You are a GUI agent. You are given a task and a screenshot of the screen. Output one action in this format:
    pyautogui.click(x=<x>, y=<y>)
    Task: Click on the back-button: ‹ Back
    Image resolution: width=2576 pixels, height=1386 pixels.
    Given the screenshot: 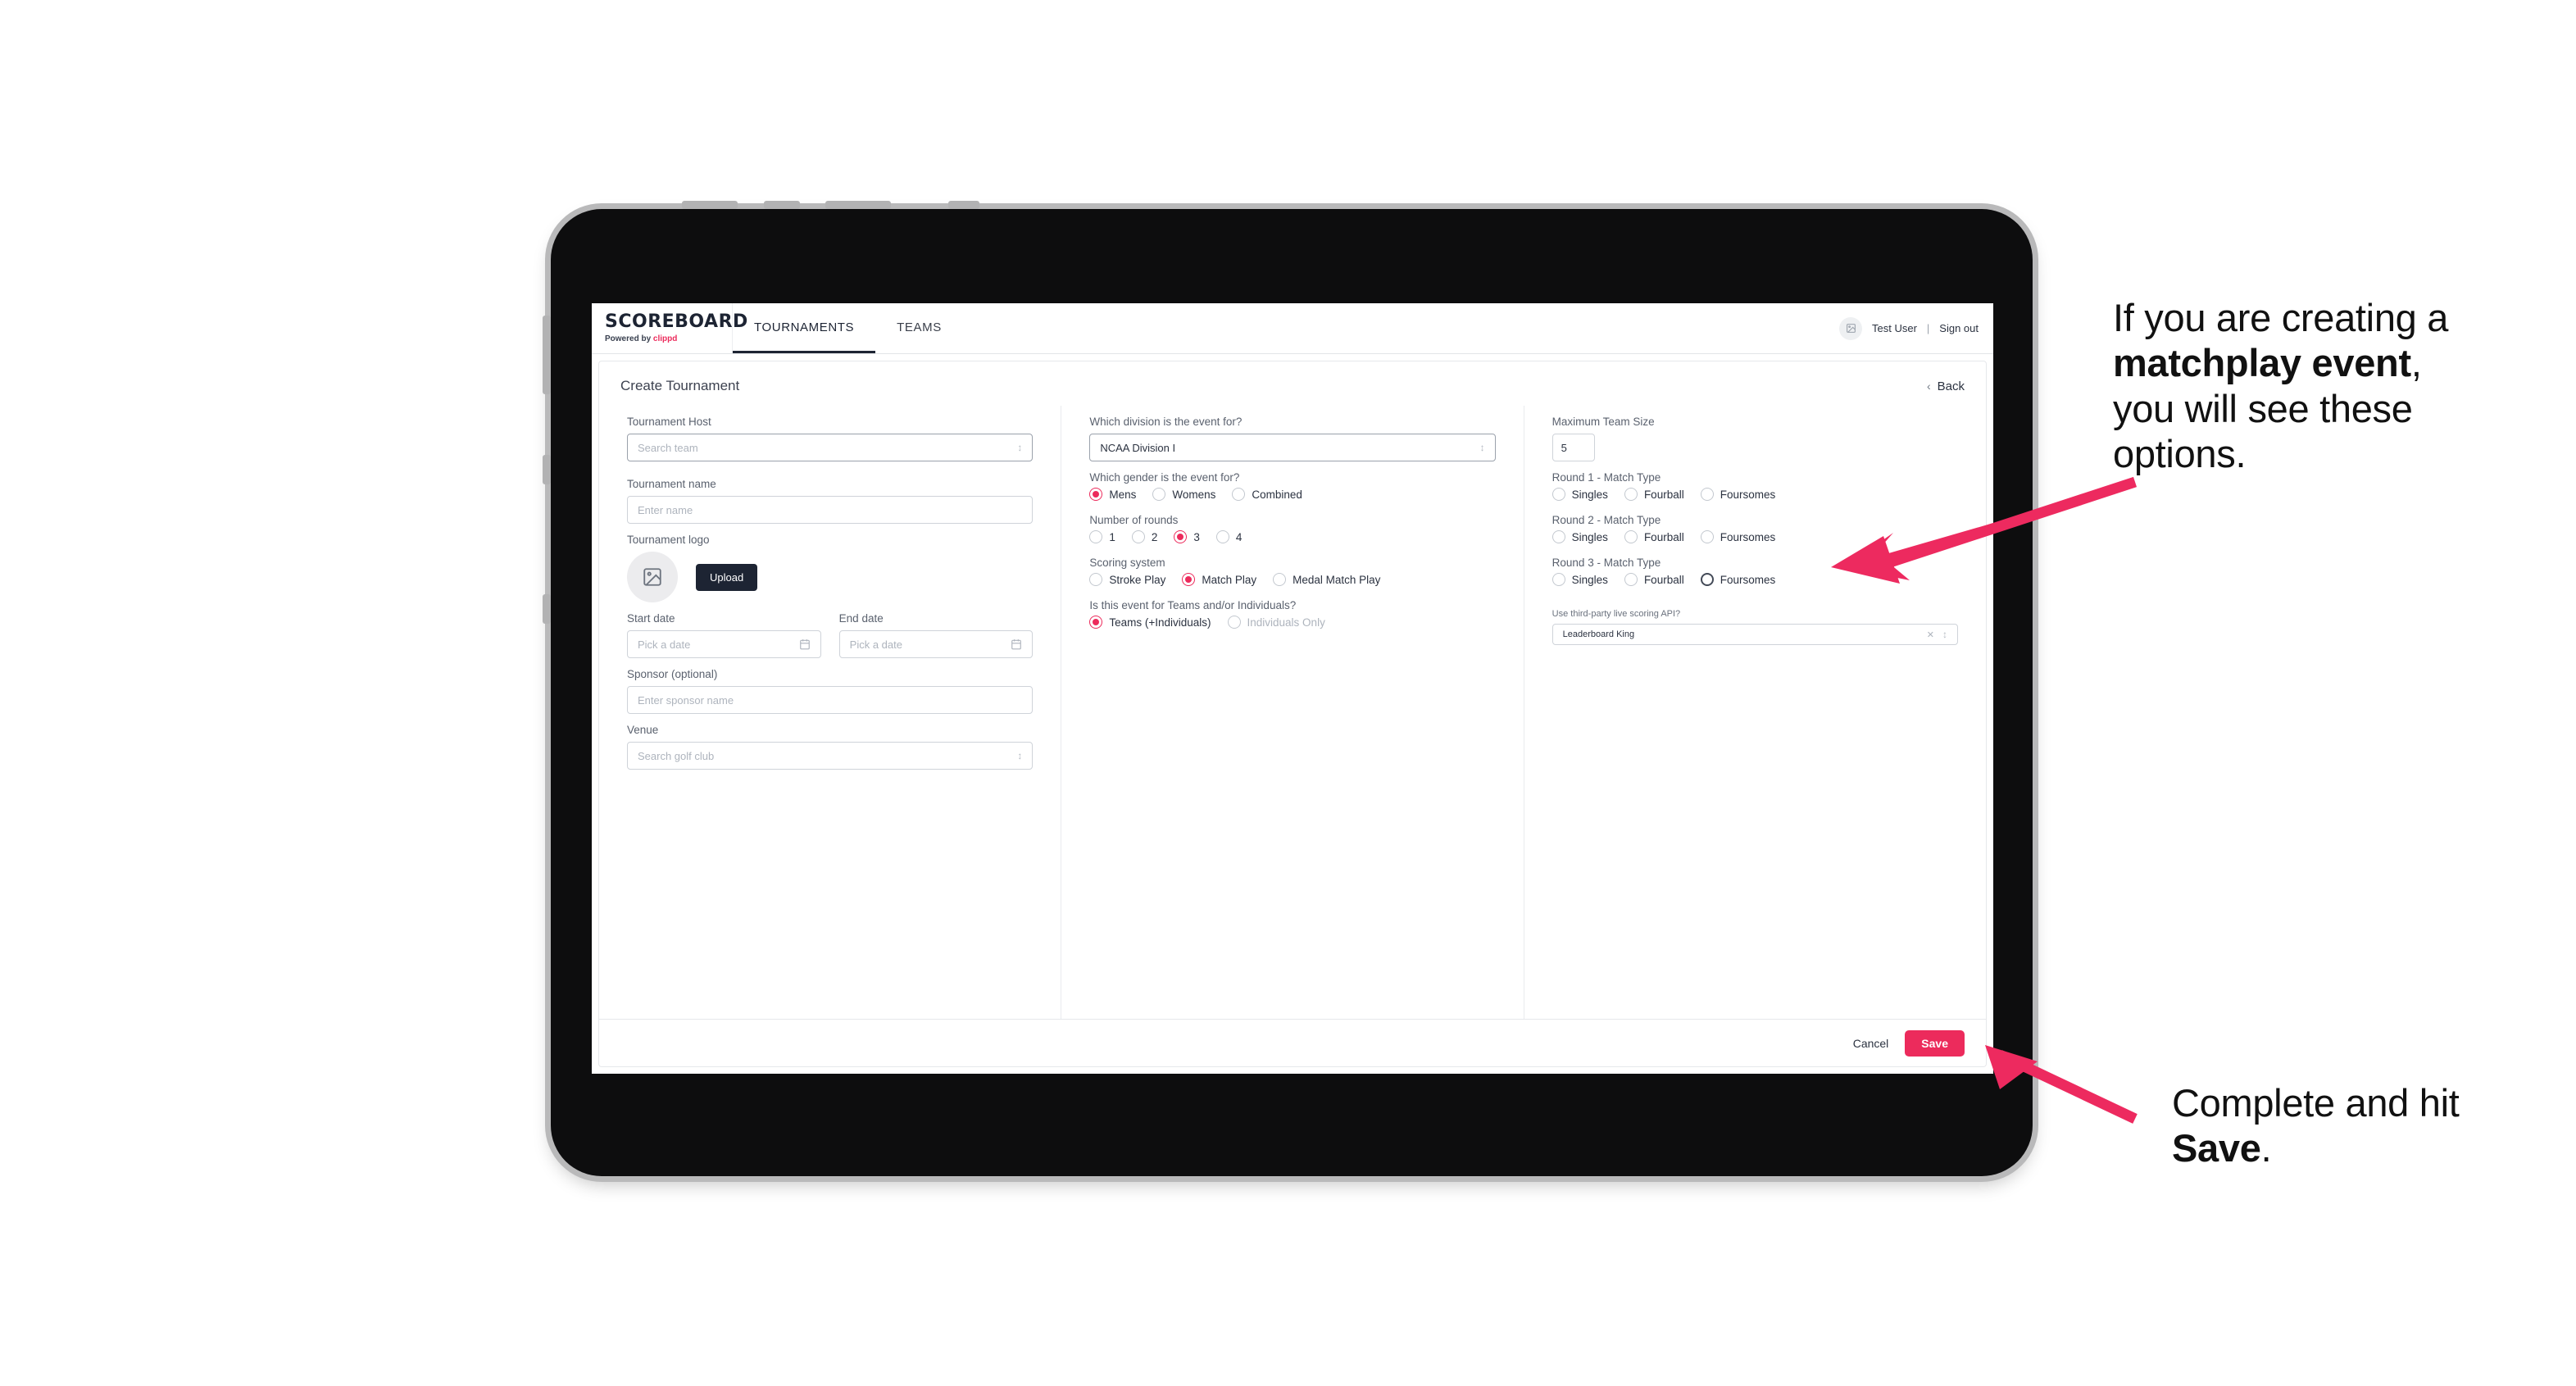 What is the action you would take?
    pyautogui.click(x=1946, y=386)
    